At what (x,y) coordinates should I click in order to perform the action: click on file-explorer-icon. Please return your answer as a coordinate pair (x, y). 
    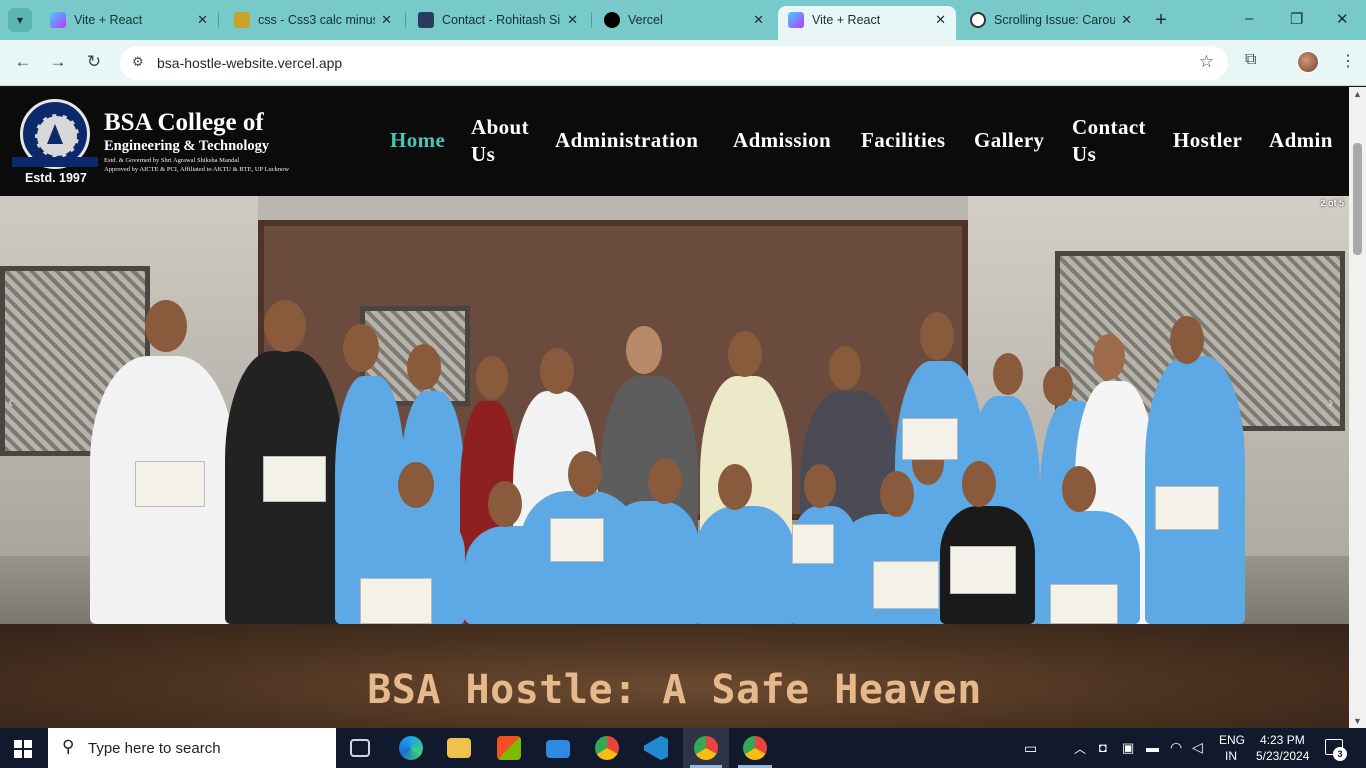
    Looking at the image, I should click on (459, 748).